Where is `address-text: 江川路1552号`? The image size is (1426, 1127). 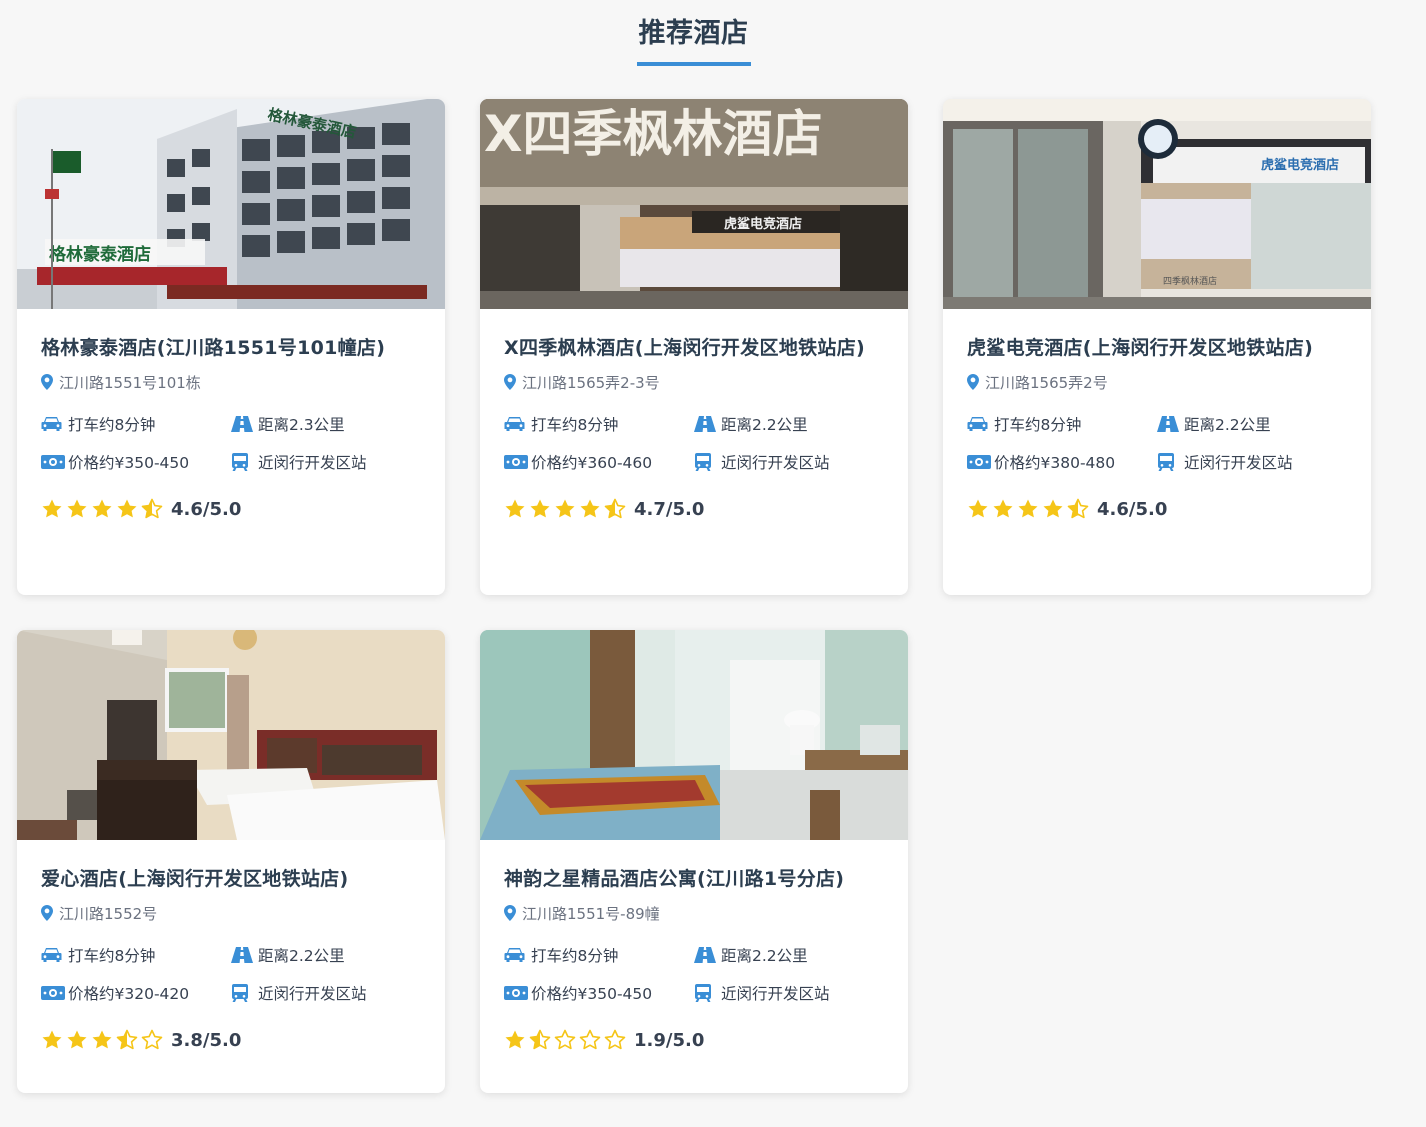 address-text: 江川路1552号 is located at coordinates (108, 913).